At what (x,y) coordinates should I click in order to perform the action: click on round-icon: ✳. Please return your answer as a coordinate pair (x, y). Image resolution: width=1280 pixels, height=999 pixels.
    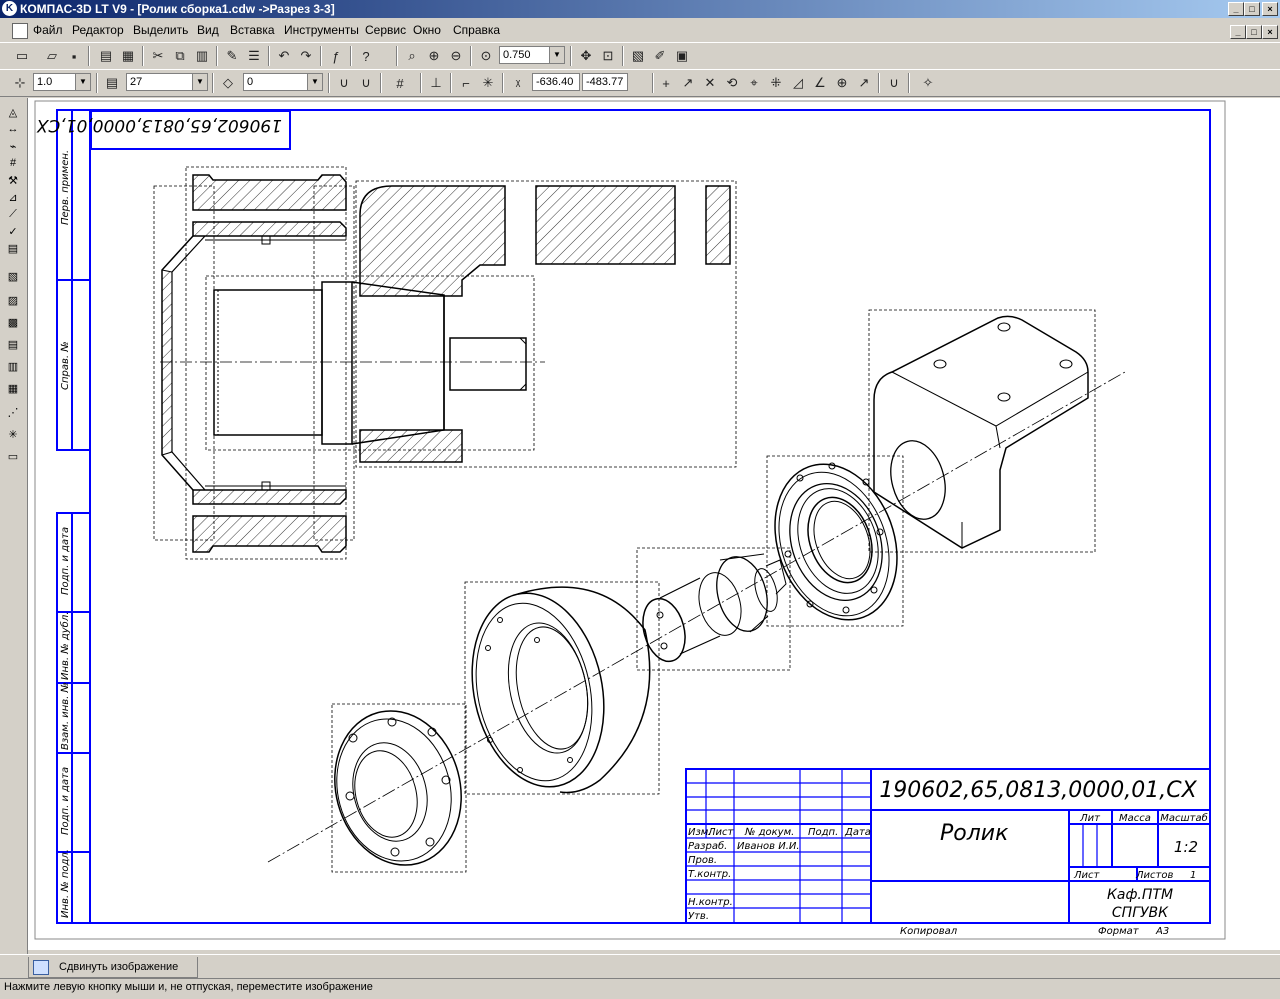
    Looking at the image, I should click on (488, 83).